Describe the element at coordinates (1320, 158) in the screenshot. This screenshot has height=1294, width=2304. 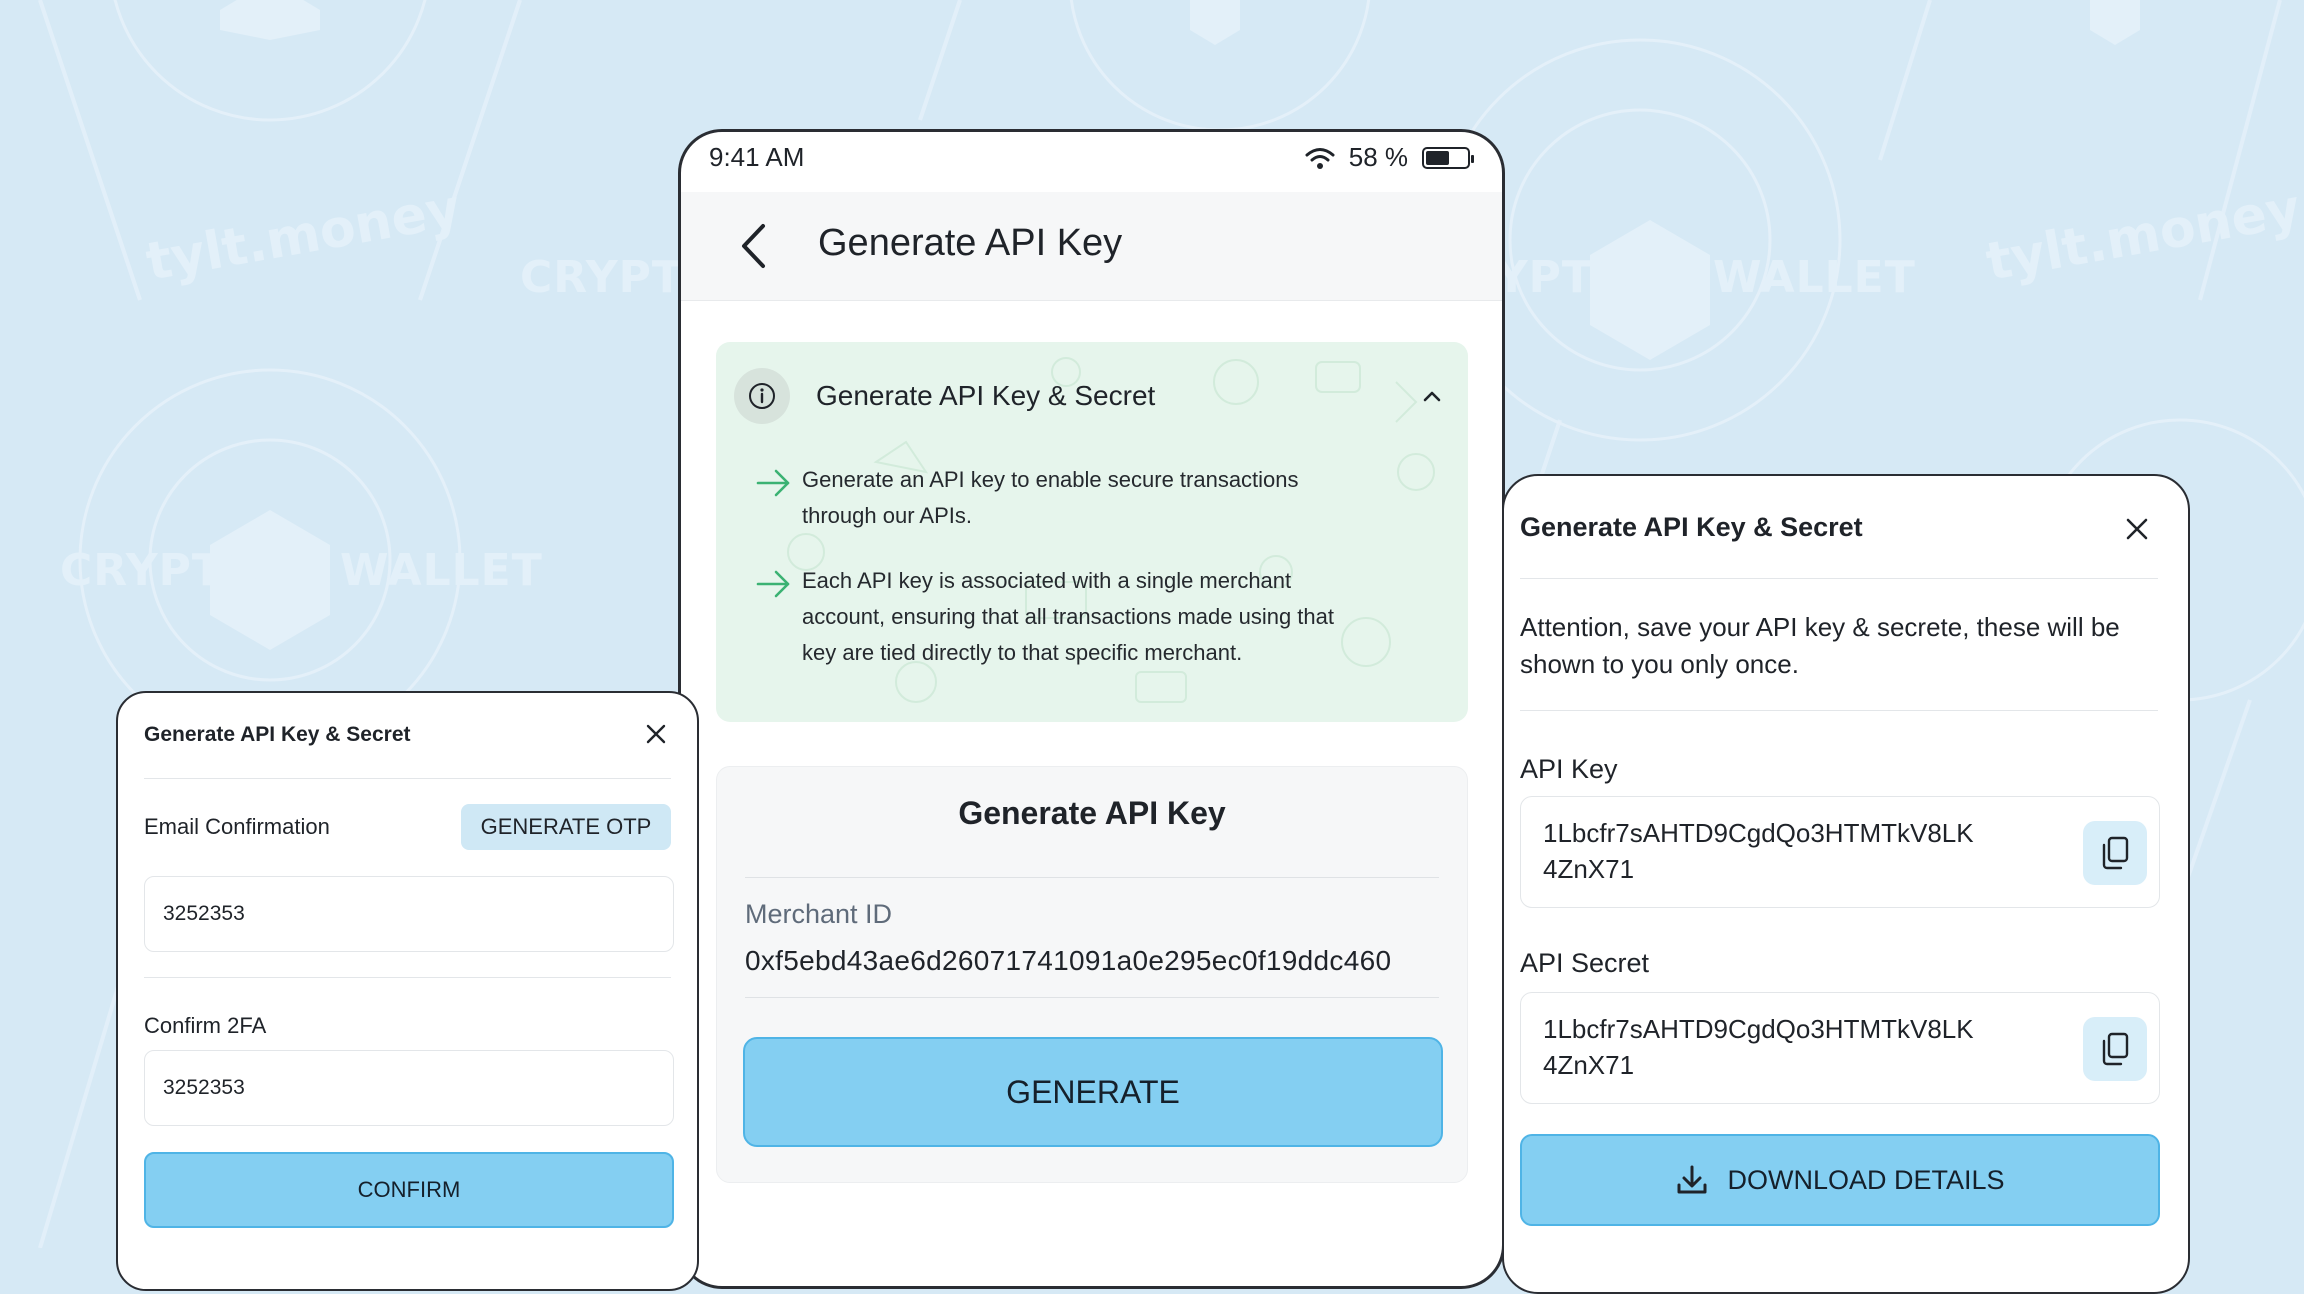
I see `wifi-icon` at that location.